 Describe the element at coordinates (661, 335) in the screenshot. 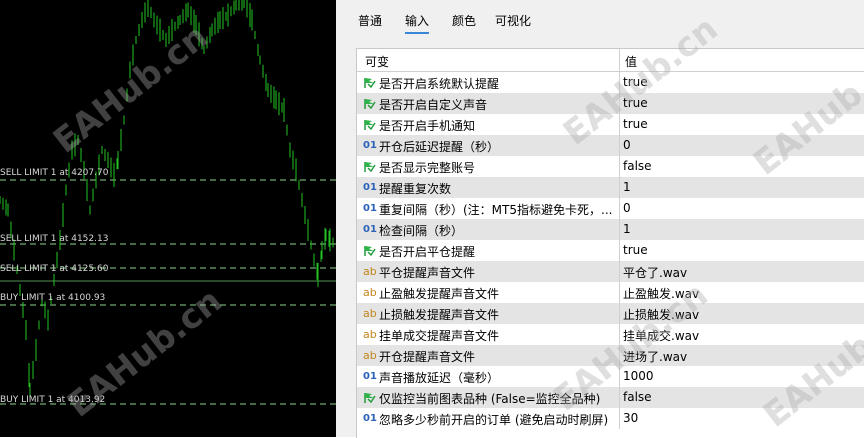

I see `row-value-cell: 挂单成交.wav` at that location.